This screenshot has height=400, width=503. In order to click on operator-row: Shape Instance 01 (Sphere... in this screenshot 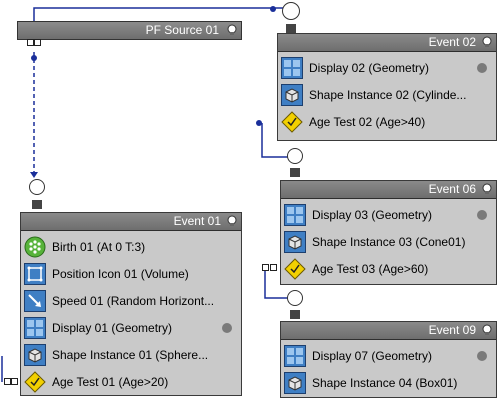, I will do `click(131, 354)`.